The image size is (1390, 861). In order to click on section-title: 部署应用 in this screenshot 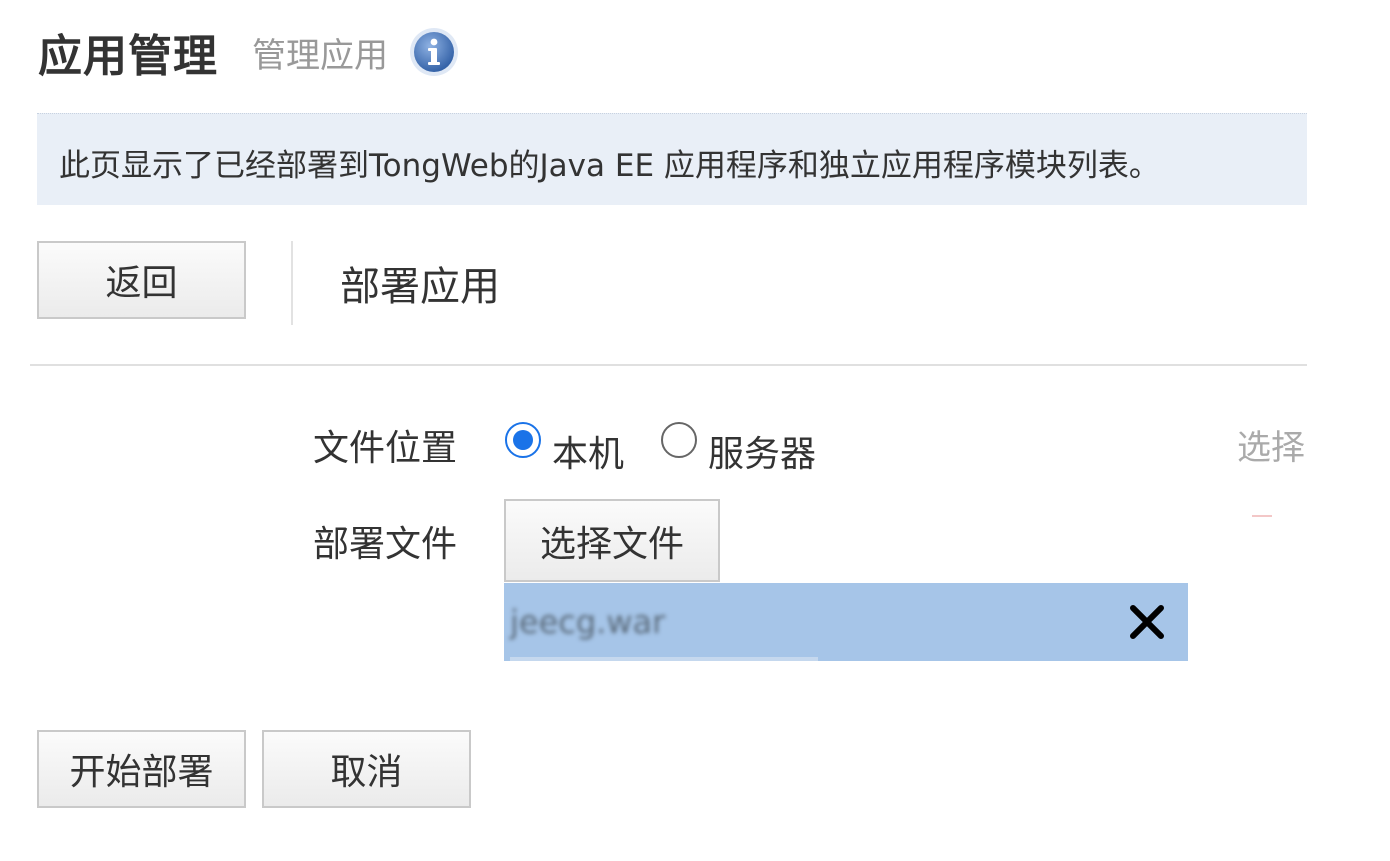, I will do `click(420, 287)`.